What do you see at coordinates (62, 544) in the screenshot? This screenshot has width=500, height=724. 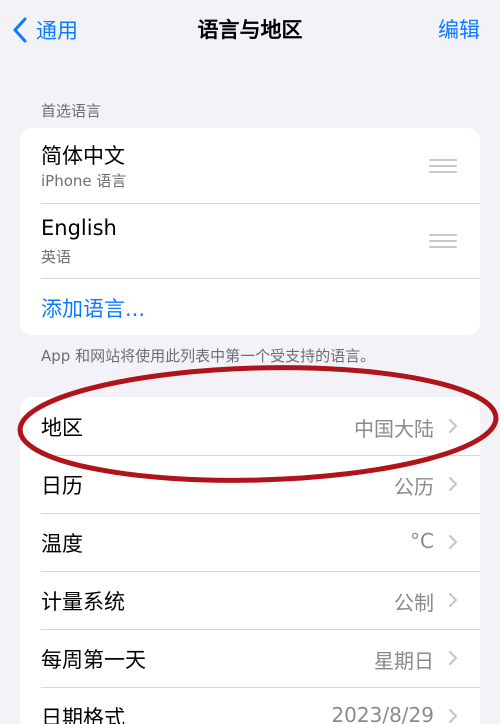 I see `row-label: 温度` at bounding box center [62, 544].